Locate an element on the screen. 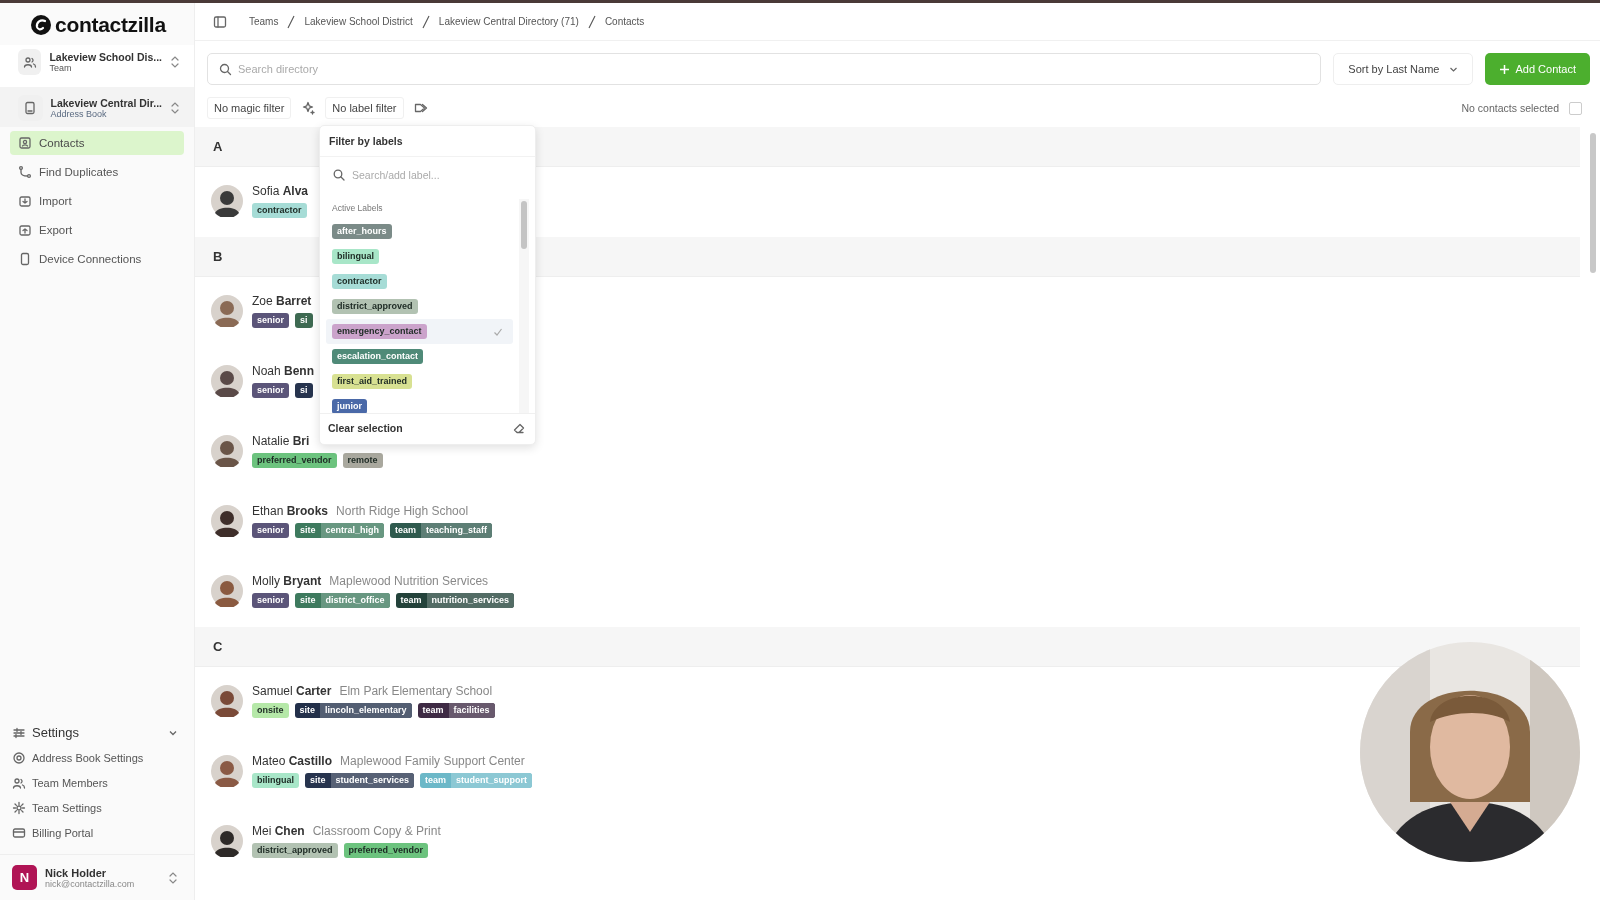  section-letter: C is located at coordinates (887, 647).